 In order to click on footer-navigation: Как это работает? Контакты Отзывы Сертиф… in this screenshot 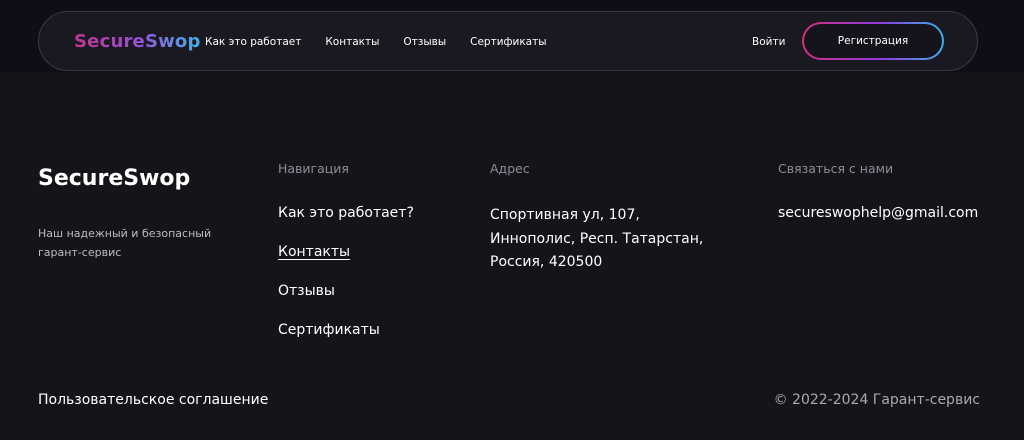, I will do `click(346, 272)`.